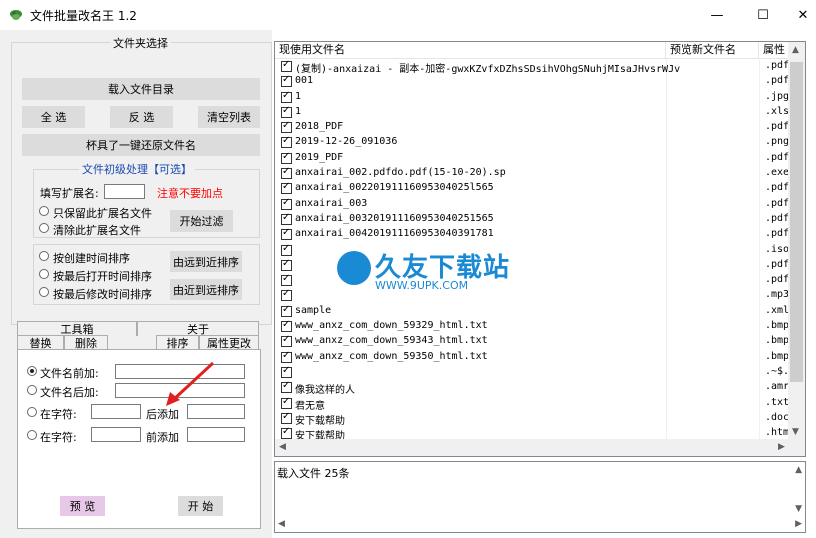  Describe the element at coordinates (40, 342) in the screenshot. I see `tab-replace: 替换` at that location.